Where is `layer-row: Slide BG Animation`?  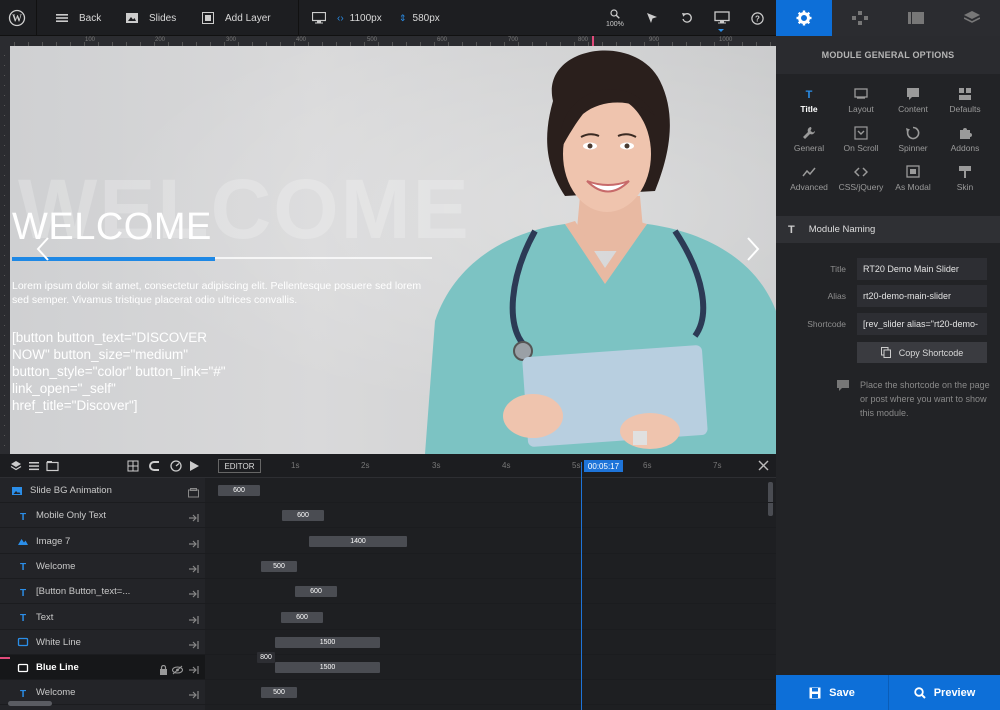
layer-row: Slide BG Animation is located at coordinates (102, 490).